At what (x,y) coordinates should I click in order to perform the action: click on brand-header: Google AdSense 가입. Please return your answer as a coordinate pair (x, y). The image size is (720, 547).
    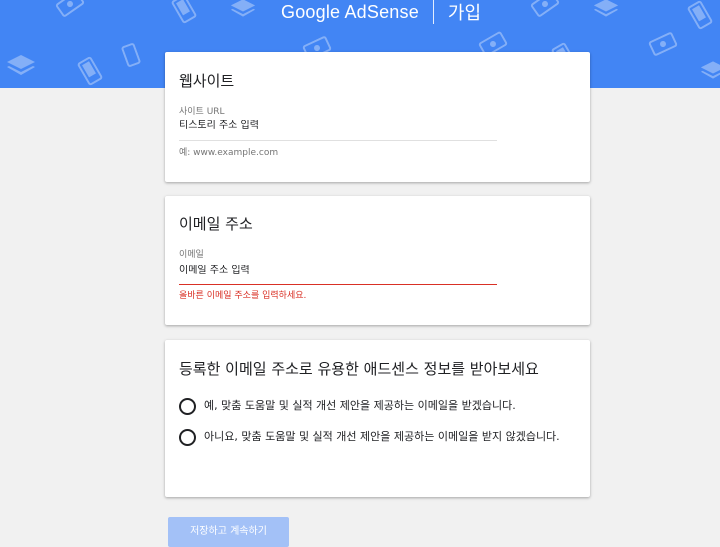
    Looking at the image, I should click on (381, 12).